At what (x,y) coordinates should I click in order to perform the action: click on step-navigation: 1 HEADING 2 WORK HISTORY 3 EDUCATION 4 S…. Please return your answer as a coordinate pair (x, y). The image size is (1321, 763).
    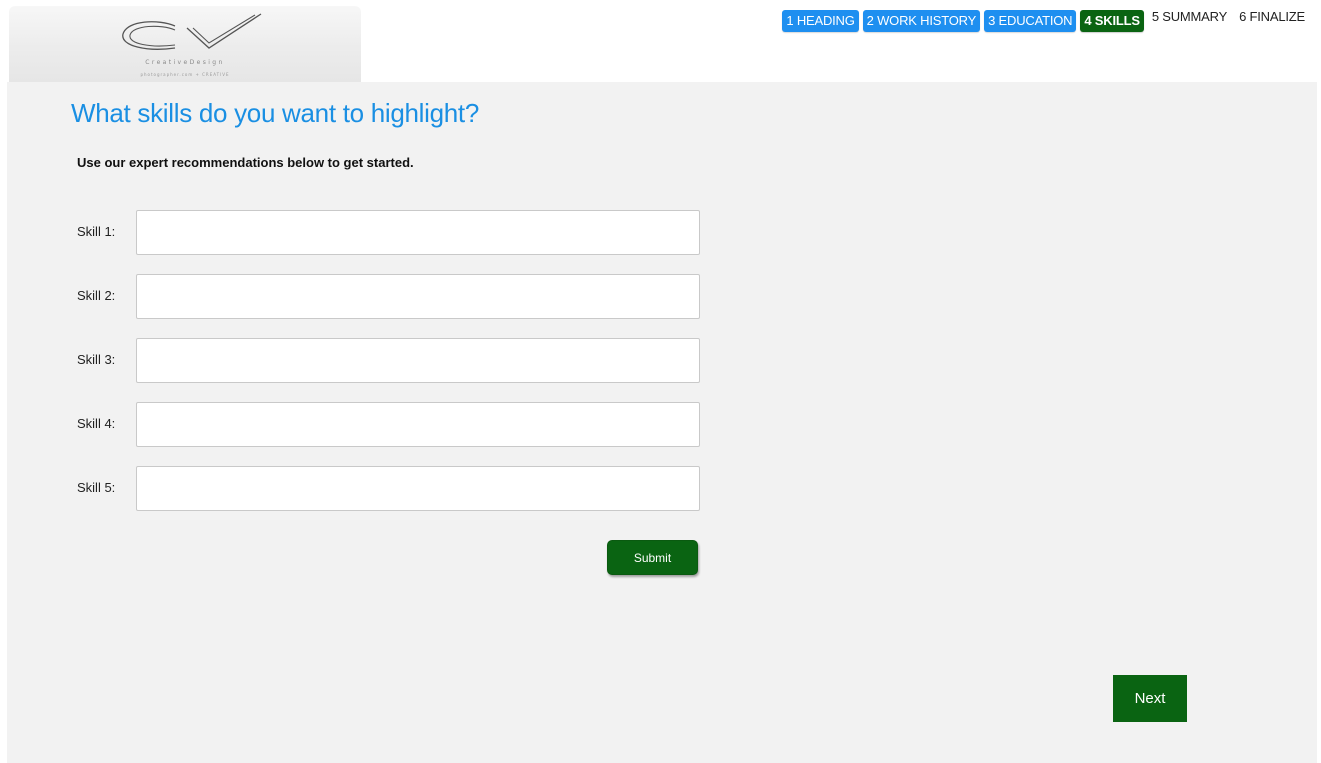
    Looking at the image, I should click on (1045, 21).